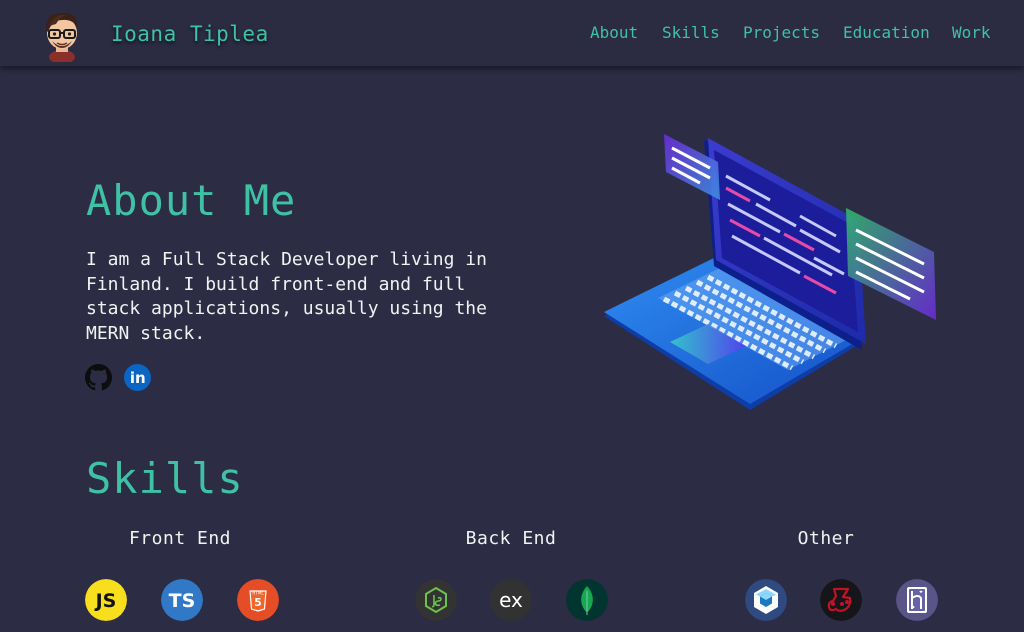  I want to click on skill-category-other: Other, so click(826, 538).